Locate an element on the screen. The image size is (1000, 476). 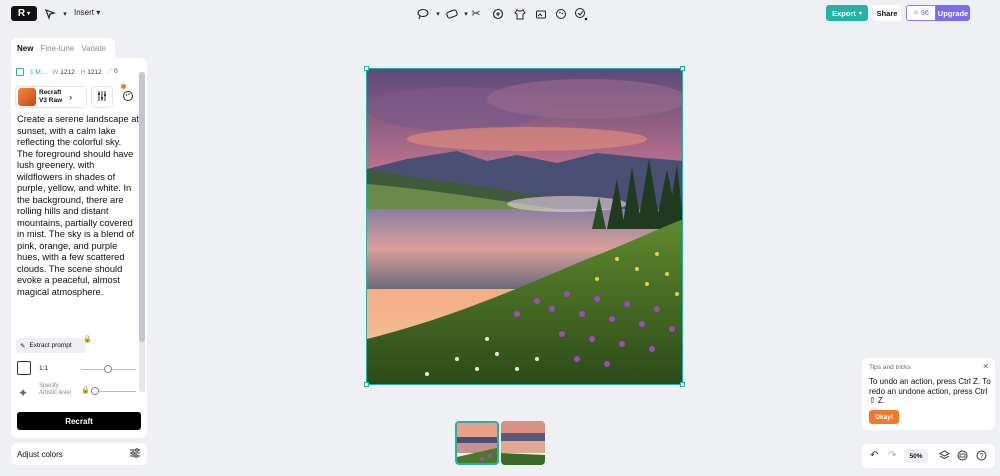
tab-variate: Variate is located at coordinates (93, 48).